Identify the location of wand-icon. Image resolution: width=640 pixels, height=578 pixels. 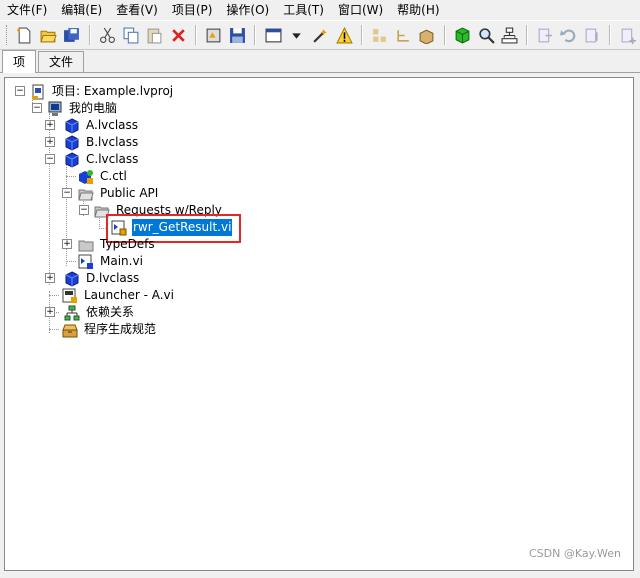
(321, 35).